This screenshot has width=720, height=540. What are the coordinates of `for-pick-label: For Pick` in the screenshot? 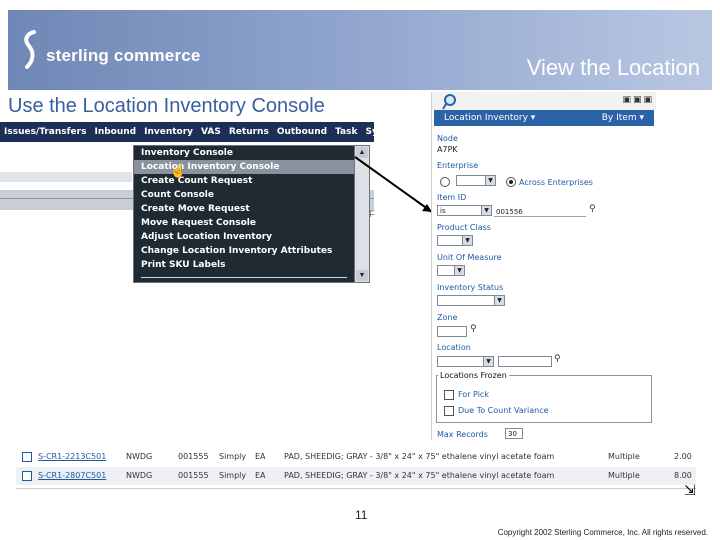 It's located at (473, 394).